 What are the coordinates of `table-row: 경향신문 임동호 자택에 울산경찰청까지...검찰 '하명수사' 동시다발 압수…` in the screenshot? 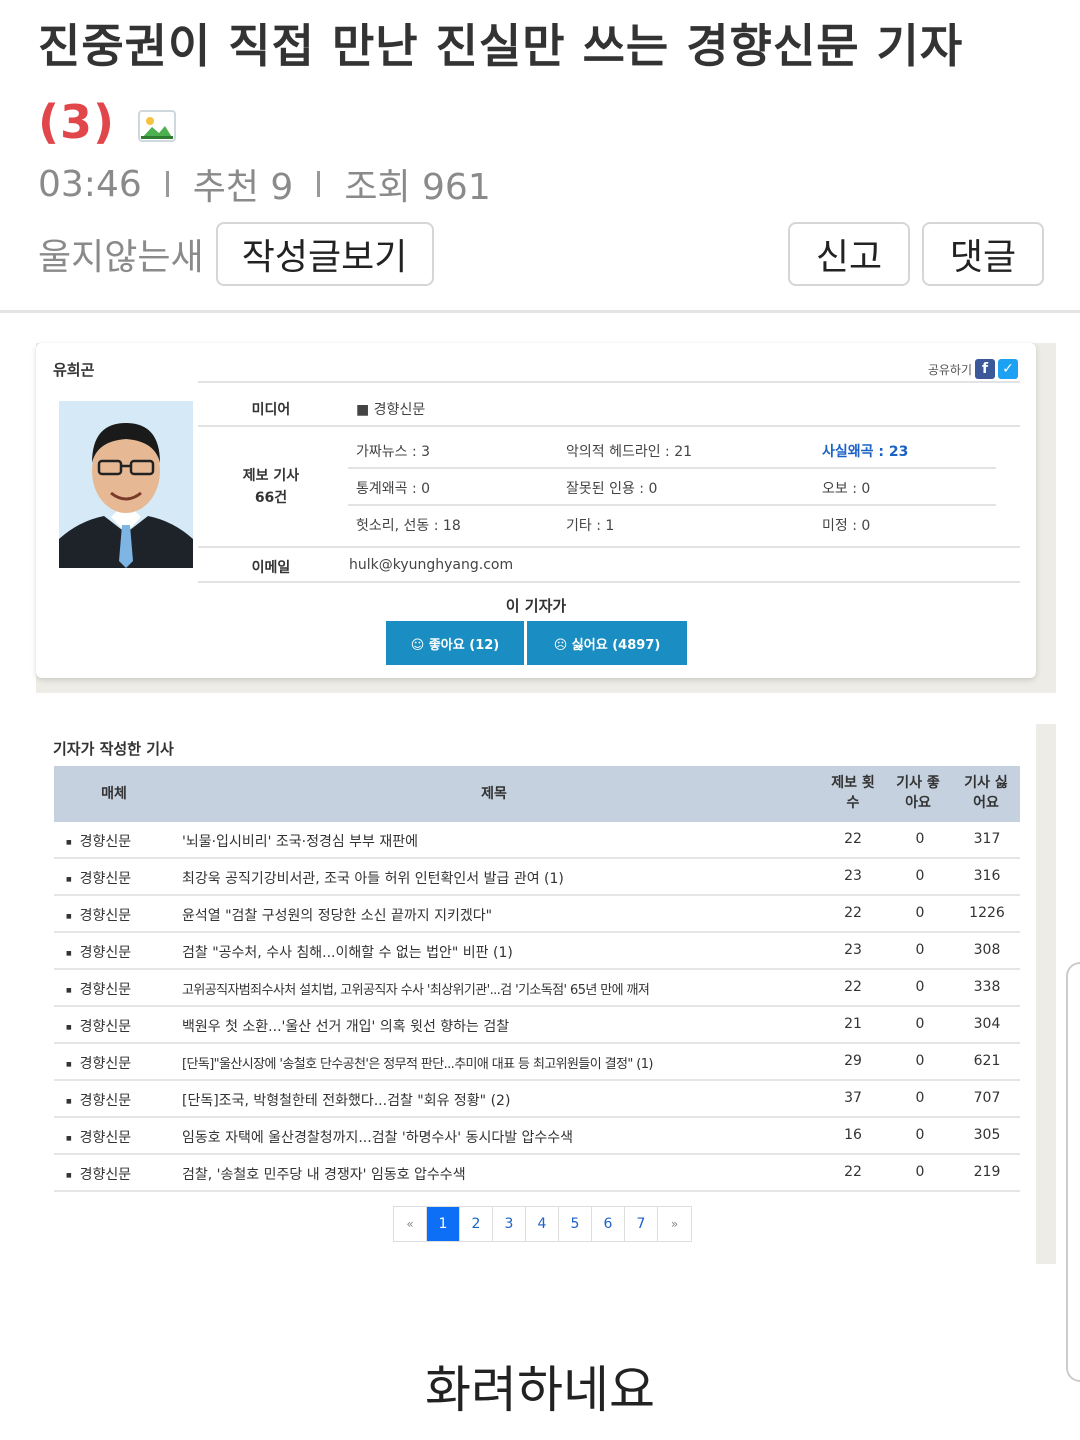 It's located at (537, 1136).